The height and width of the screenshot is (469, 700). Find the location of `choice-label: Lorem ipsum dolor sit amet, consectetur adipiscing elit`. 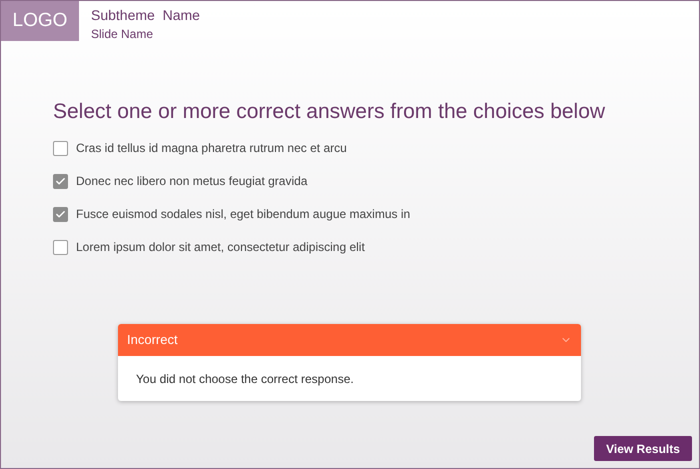

choice-label: Lorem ipsum dolor sit amet, consectetur adipiscing elit is located at coordinates (220, 247).